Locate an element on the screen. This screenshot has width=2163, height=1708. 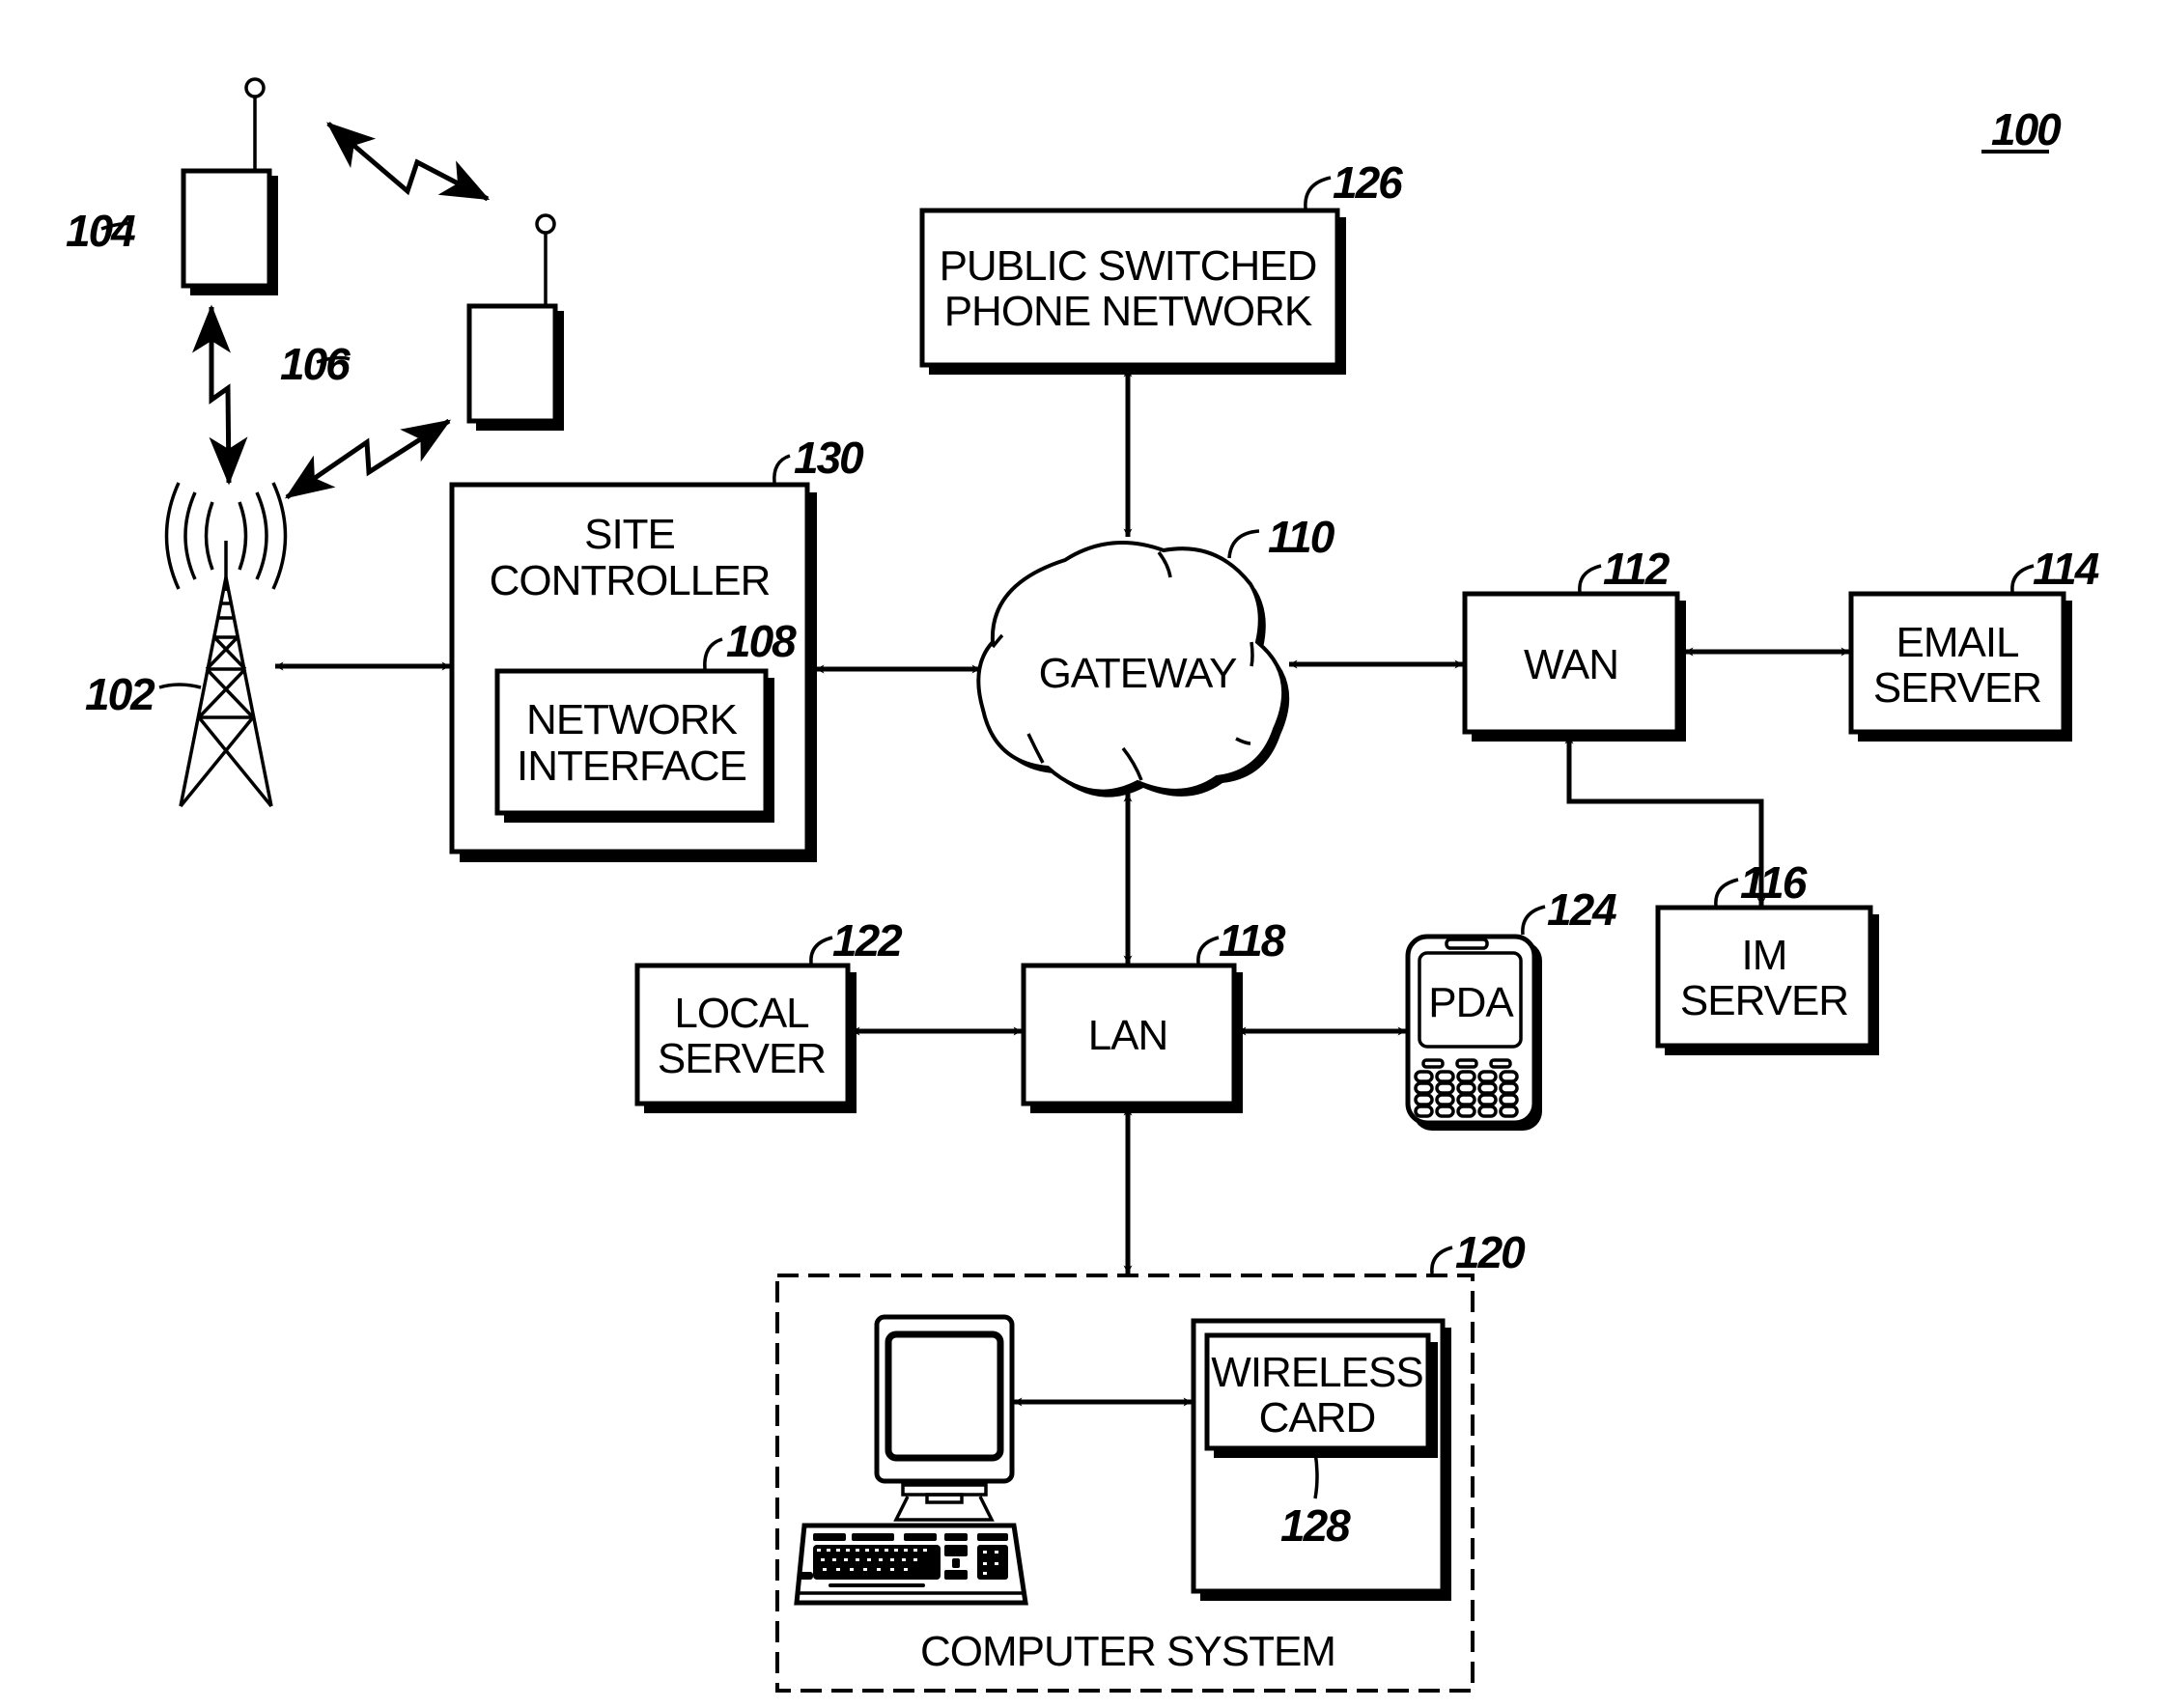
wan-label: WAN is located at coordinates (1571, 665).